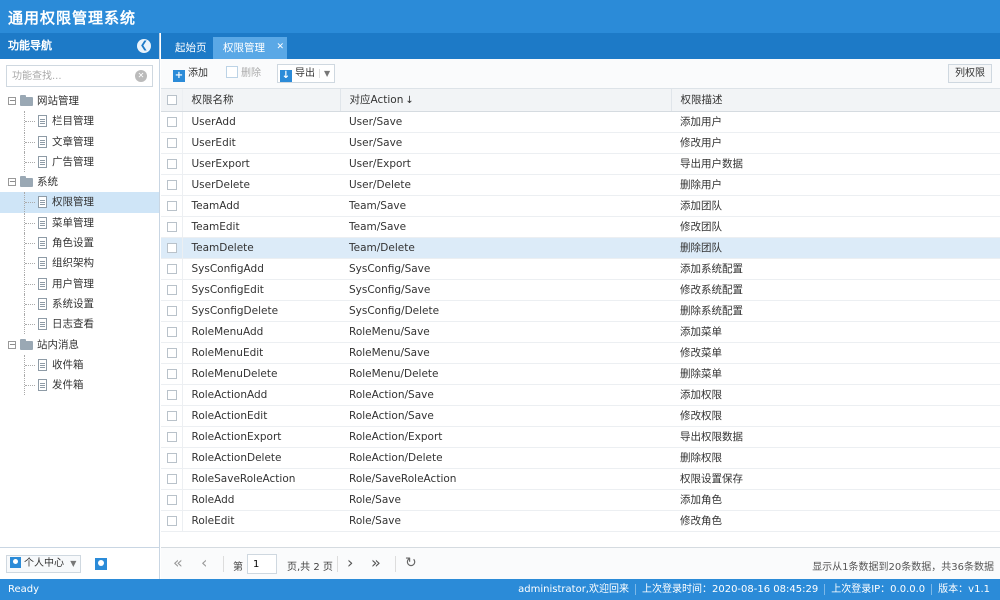  Describe the element at coordinates (580, 332) in the screenshot. I see `table-row: RoleMenuAdd RoleMenu/Save 添加菜单` at that location.